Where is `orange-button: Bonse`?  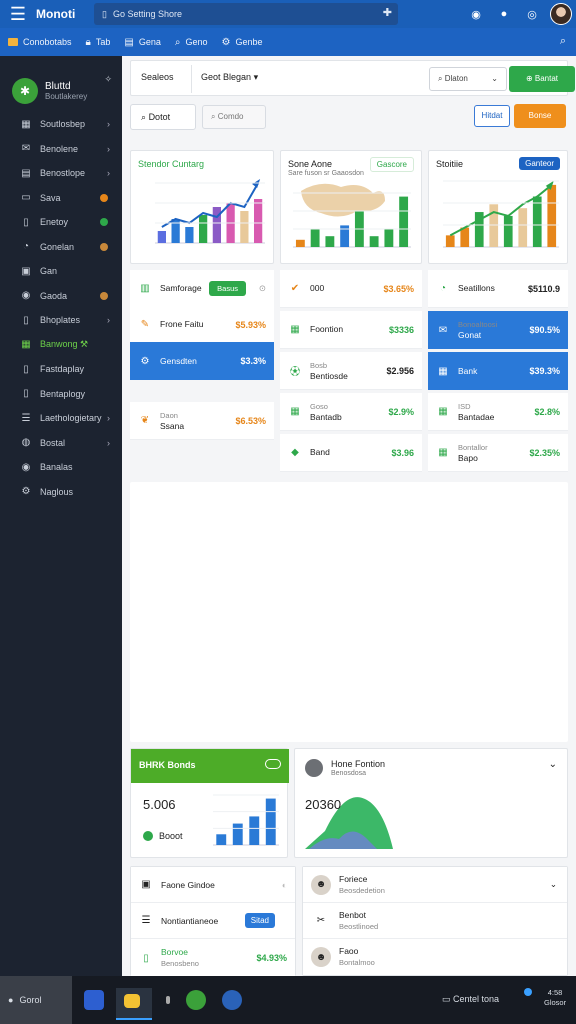 orange-button: Bonse is located at coordinates (540, 116).